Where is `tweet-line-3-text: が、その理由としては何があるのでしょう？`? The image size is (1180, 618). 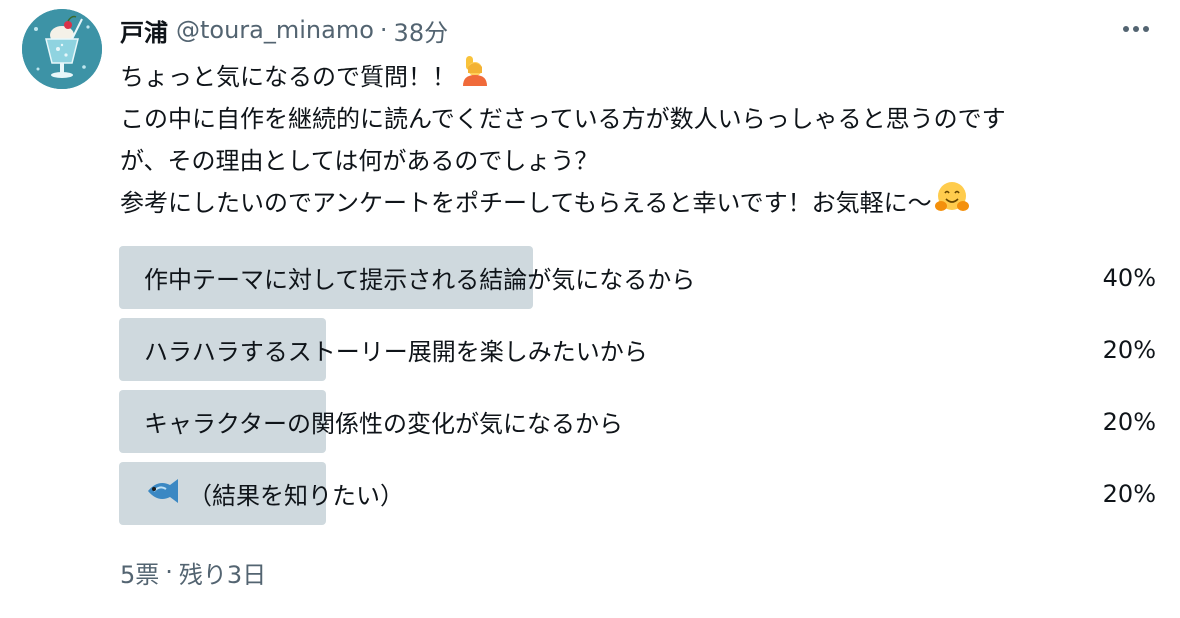 tweet-line-3-text: が、その理由としては何があるのでしょう？ is located at coordinates (359, 161).